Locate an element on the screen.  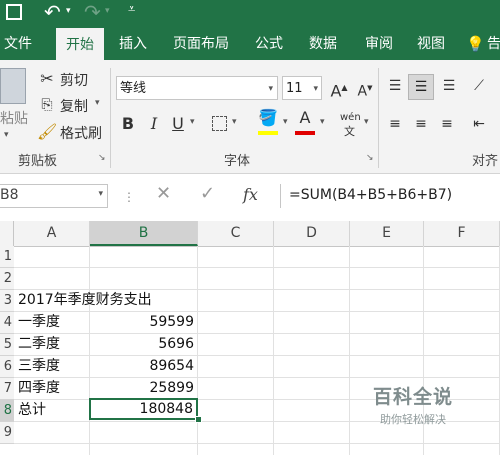
decrease-font-size-icon: A▼ is located at coordinates (365, 90).